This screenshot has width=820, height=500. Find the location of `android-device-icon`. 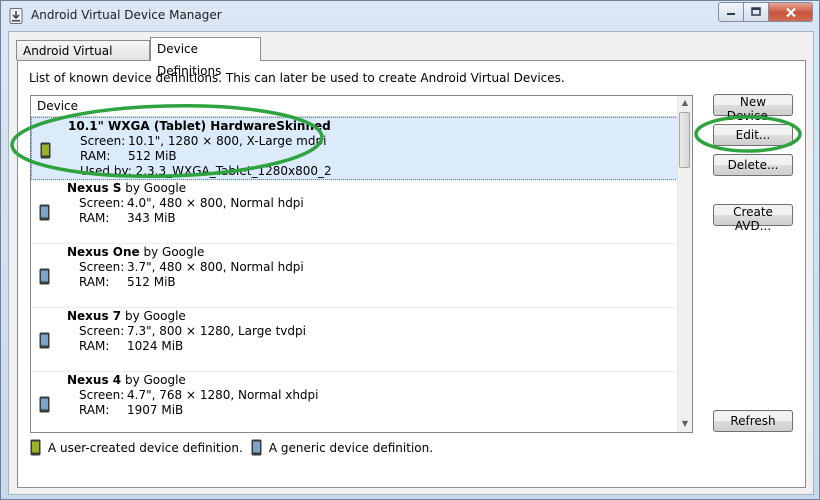

android-device-icon is located at coordinates (16, 16).